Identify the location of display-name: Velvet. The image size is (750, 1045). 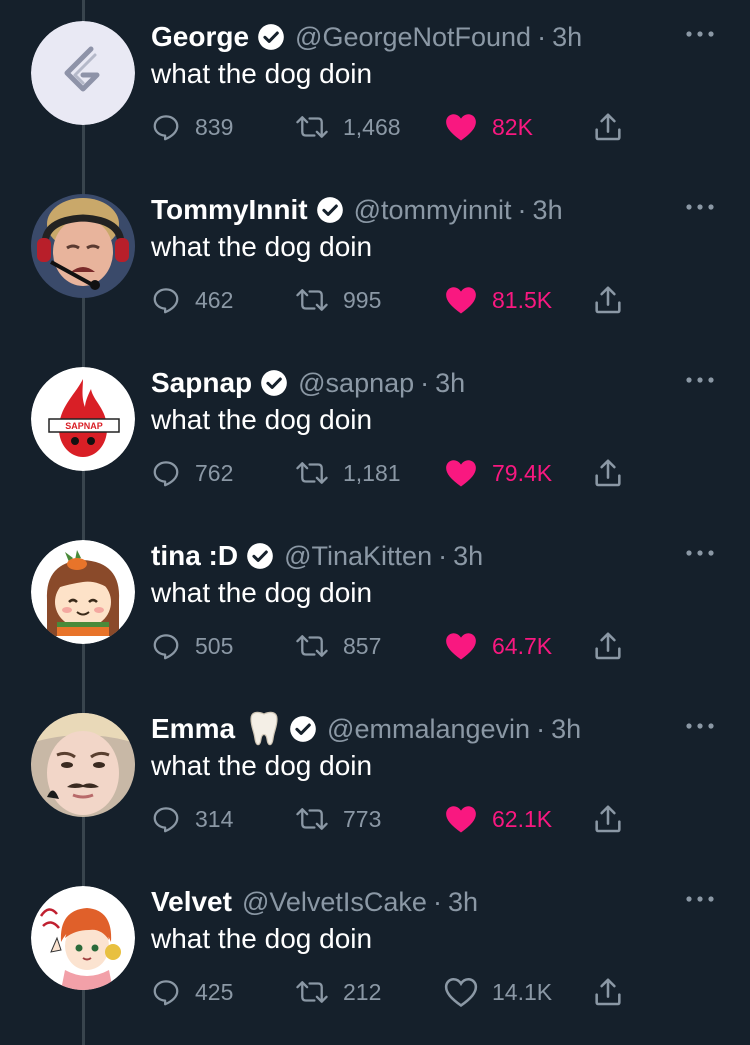
(191, 902).